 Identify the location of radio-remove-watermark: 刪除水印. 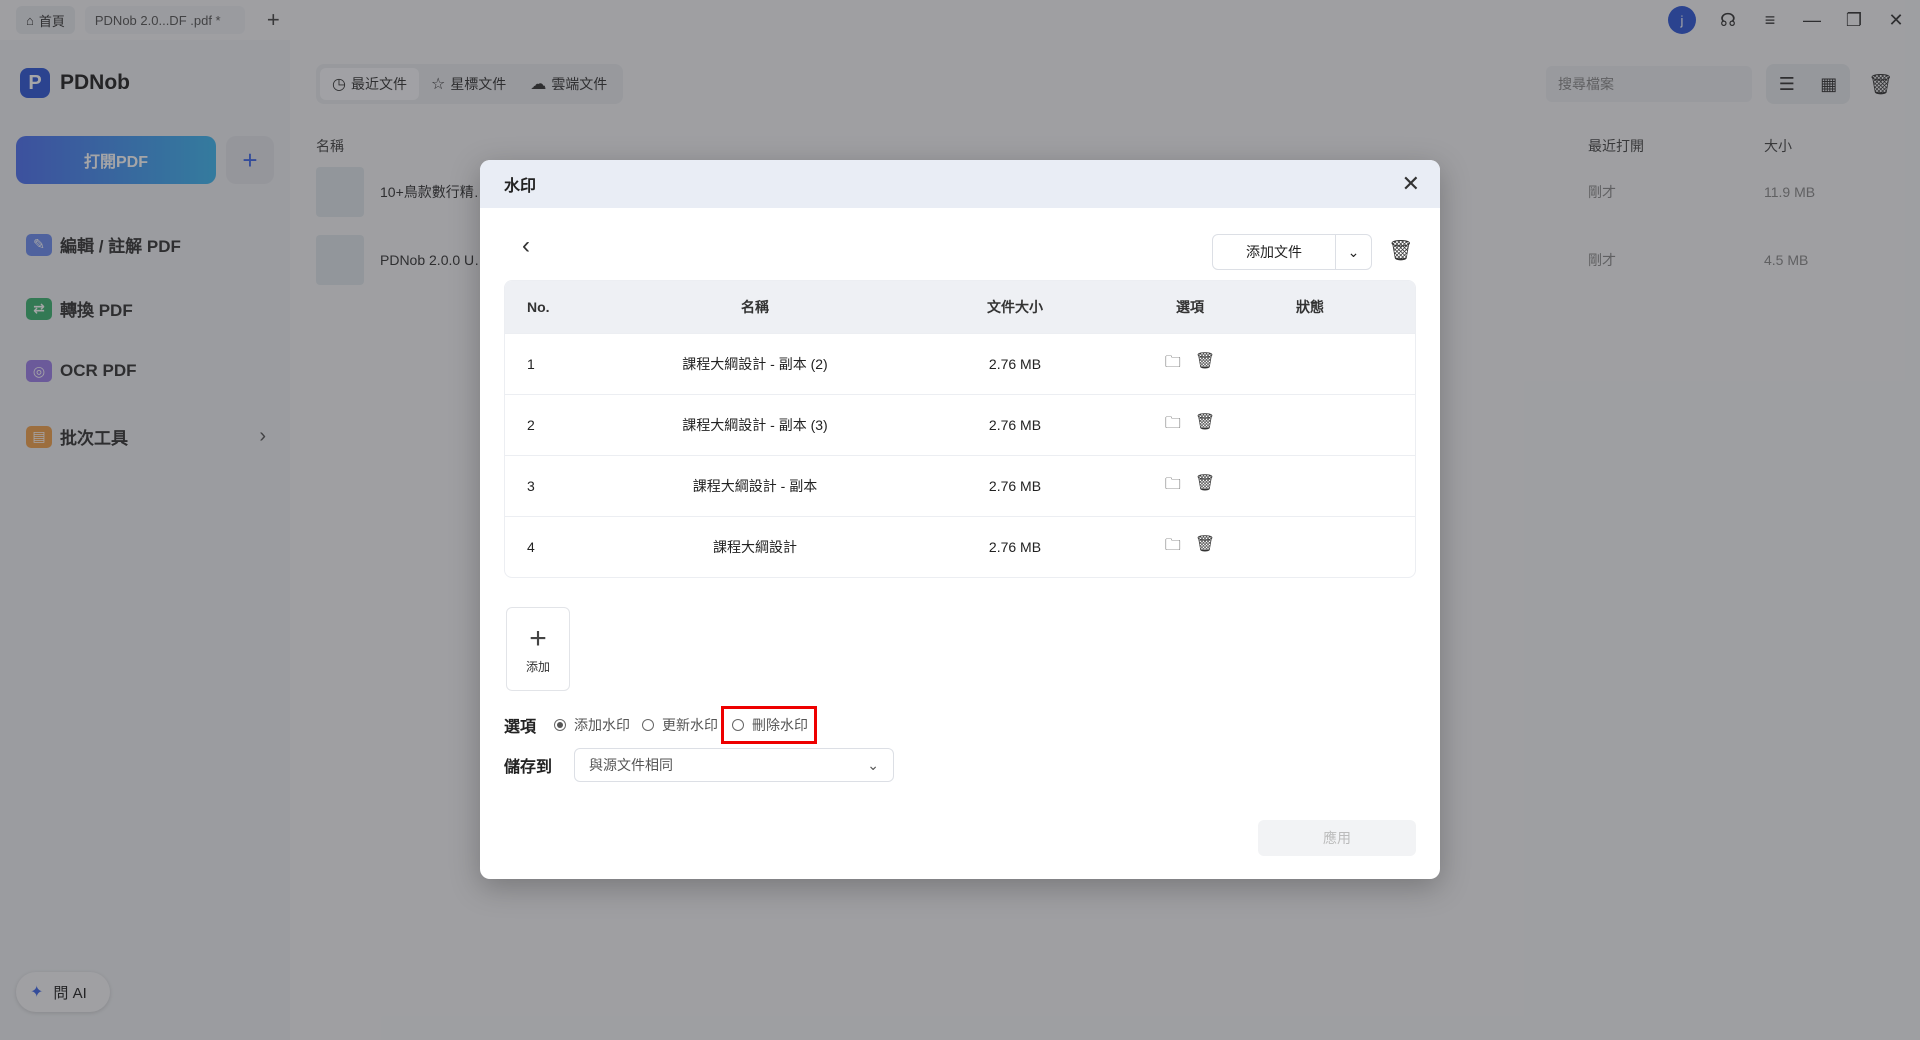
(769, 725).